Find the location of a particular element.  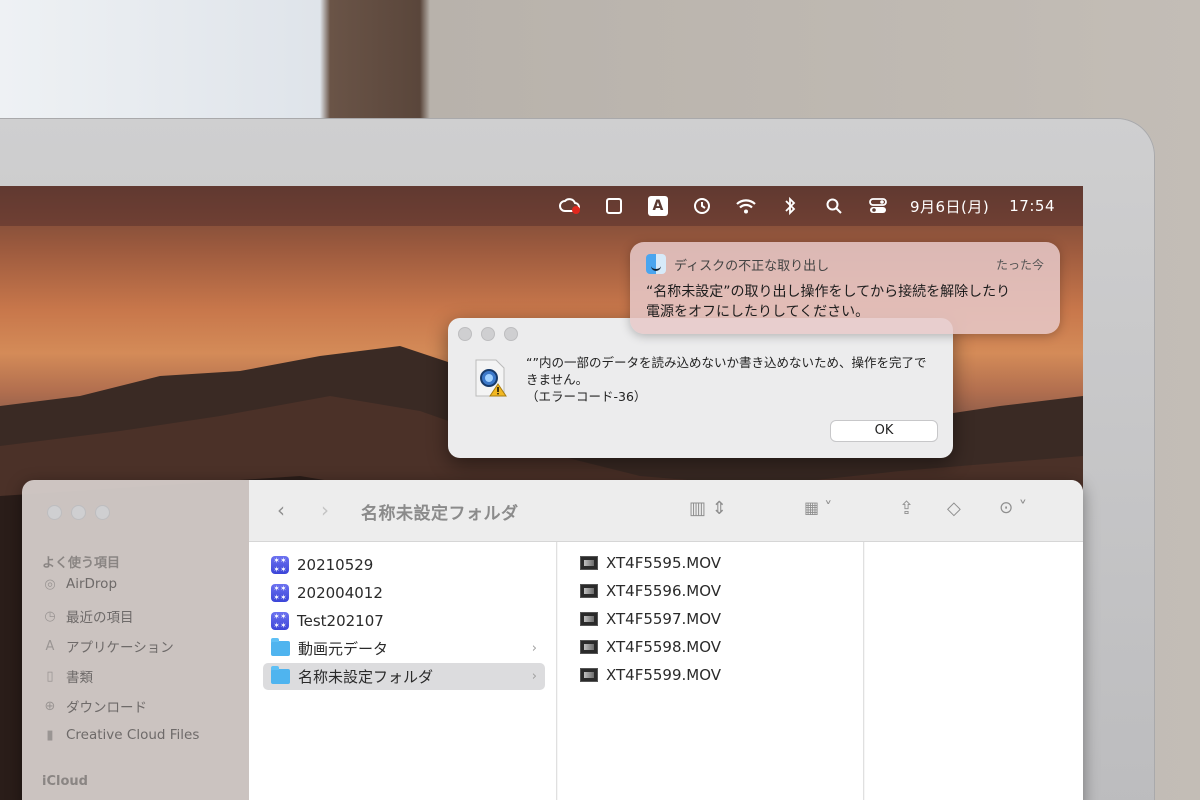

item-label: Test202107 is located at coordinates (340, 620).